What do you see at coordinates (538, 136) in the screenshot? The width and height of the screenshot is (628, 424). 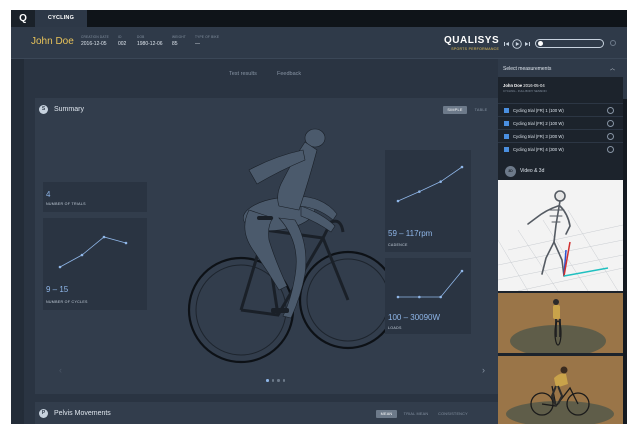 I see `trial-label: Cycling trial (FR) 3 (200 W)` at bounding box center [538, 136].